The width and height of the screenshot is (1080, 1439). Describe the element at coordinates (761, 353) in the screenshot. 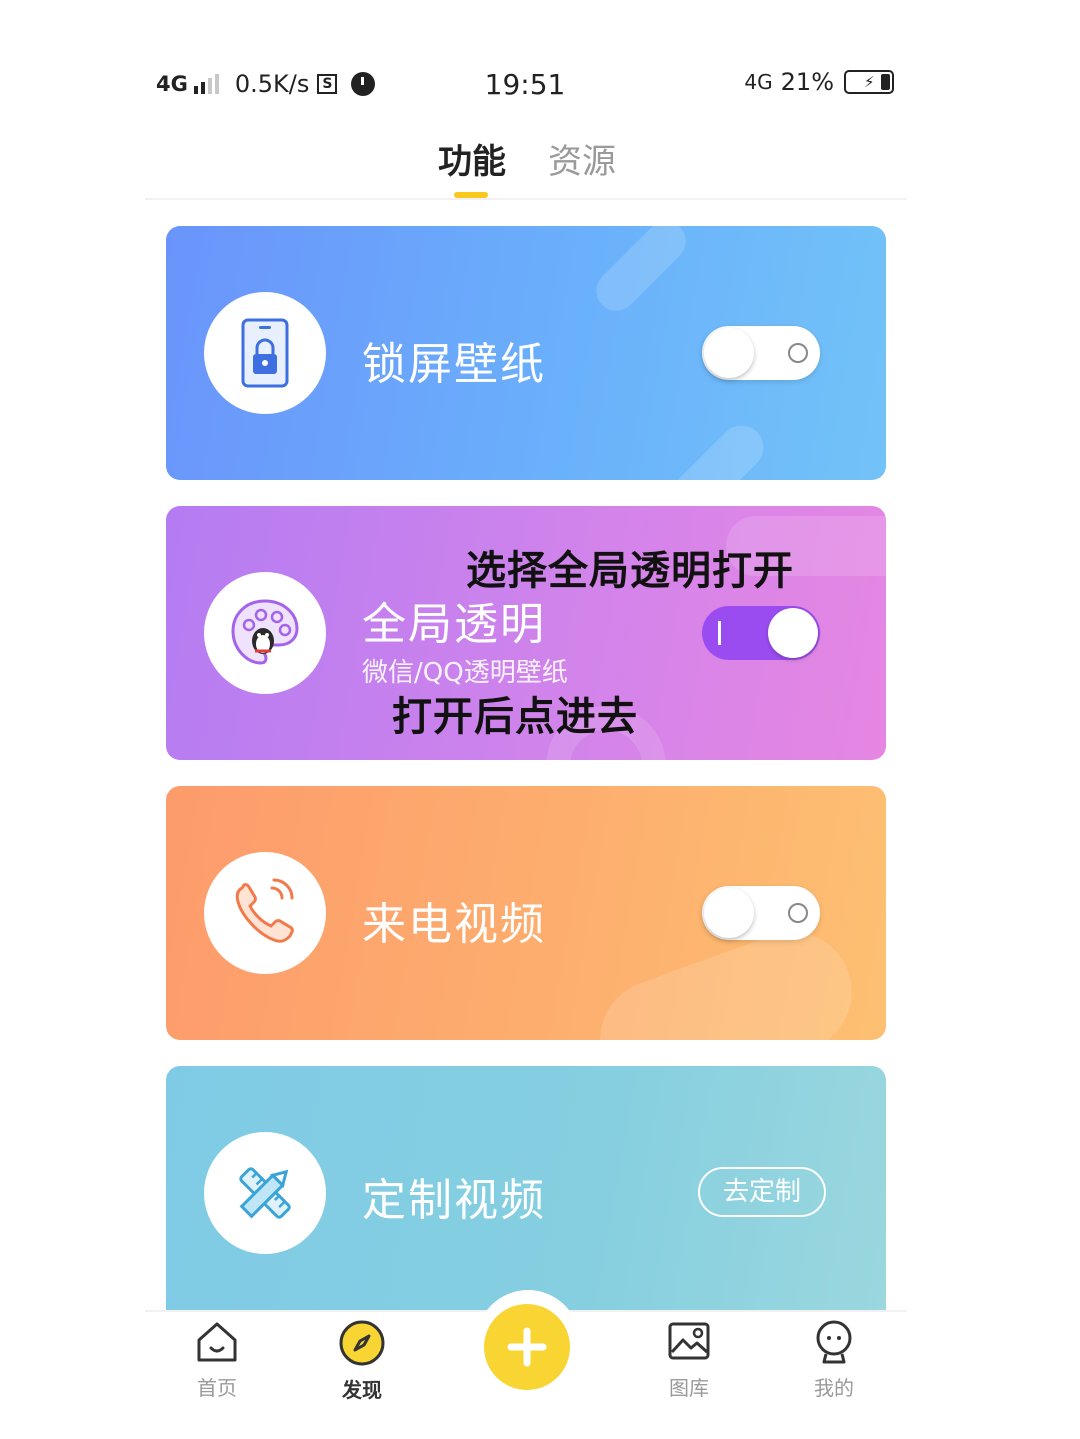

I see `lockscreen-wallpaper-toggle` at that location.